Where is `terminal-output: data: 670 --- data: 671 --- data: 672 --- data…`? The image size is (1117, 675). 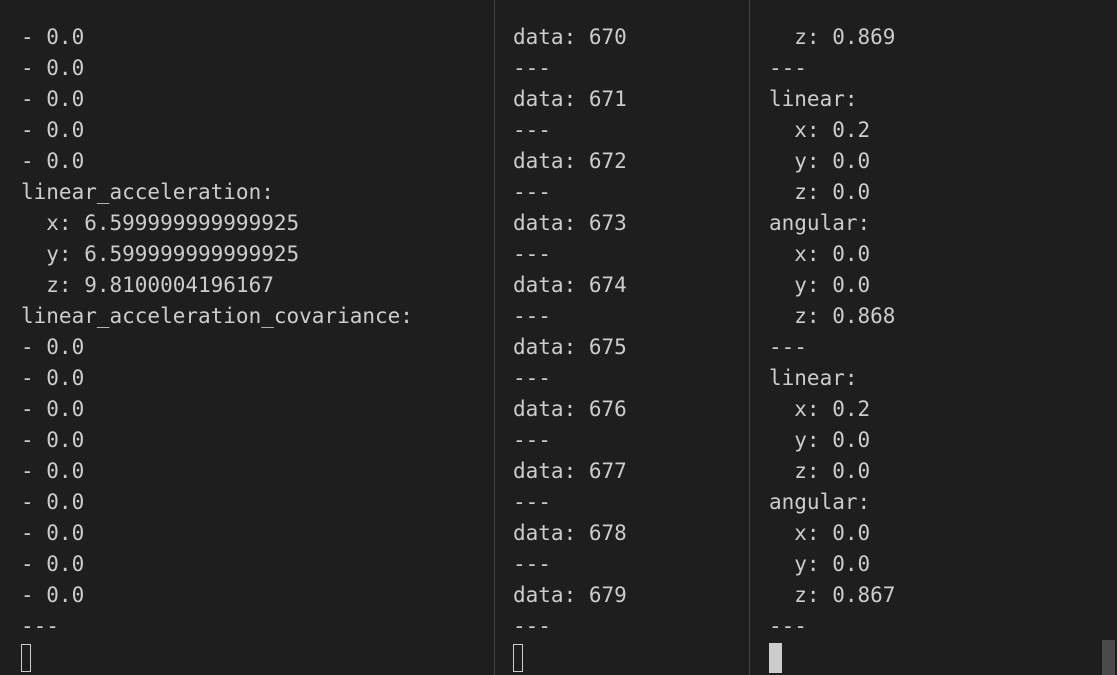 terminal-output: data: 670 --- data: 671 --- data: 672 --- data… is located at coordinates (570, 348).